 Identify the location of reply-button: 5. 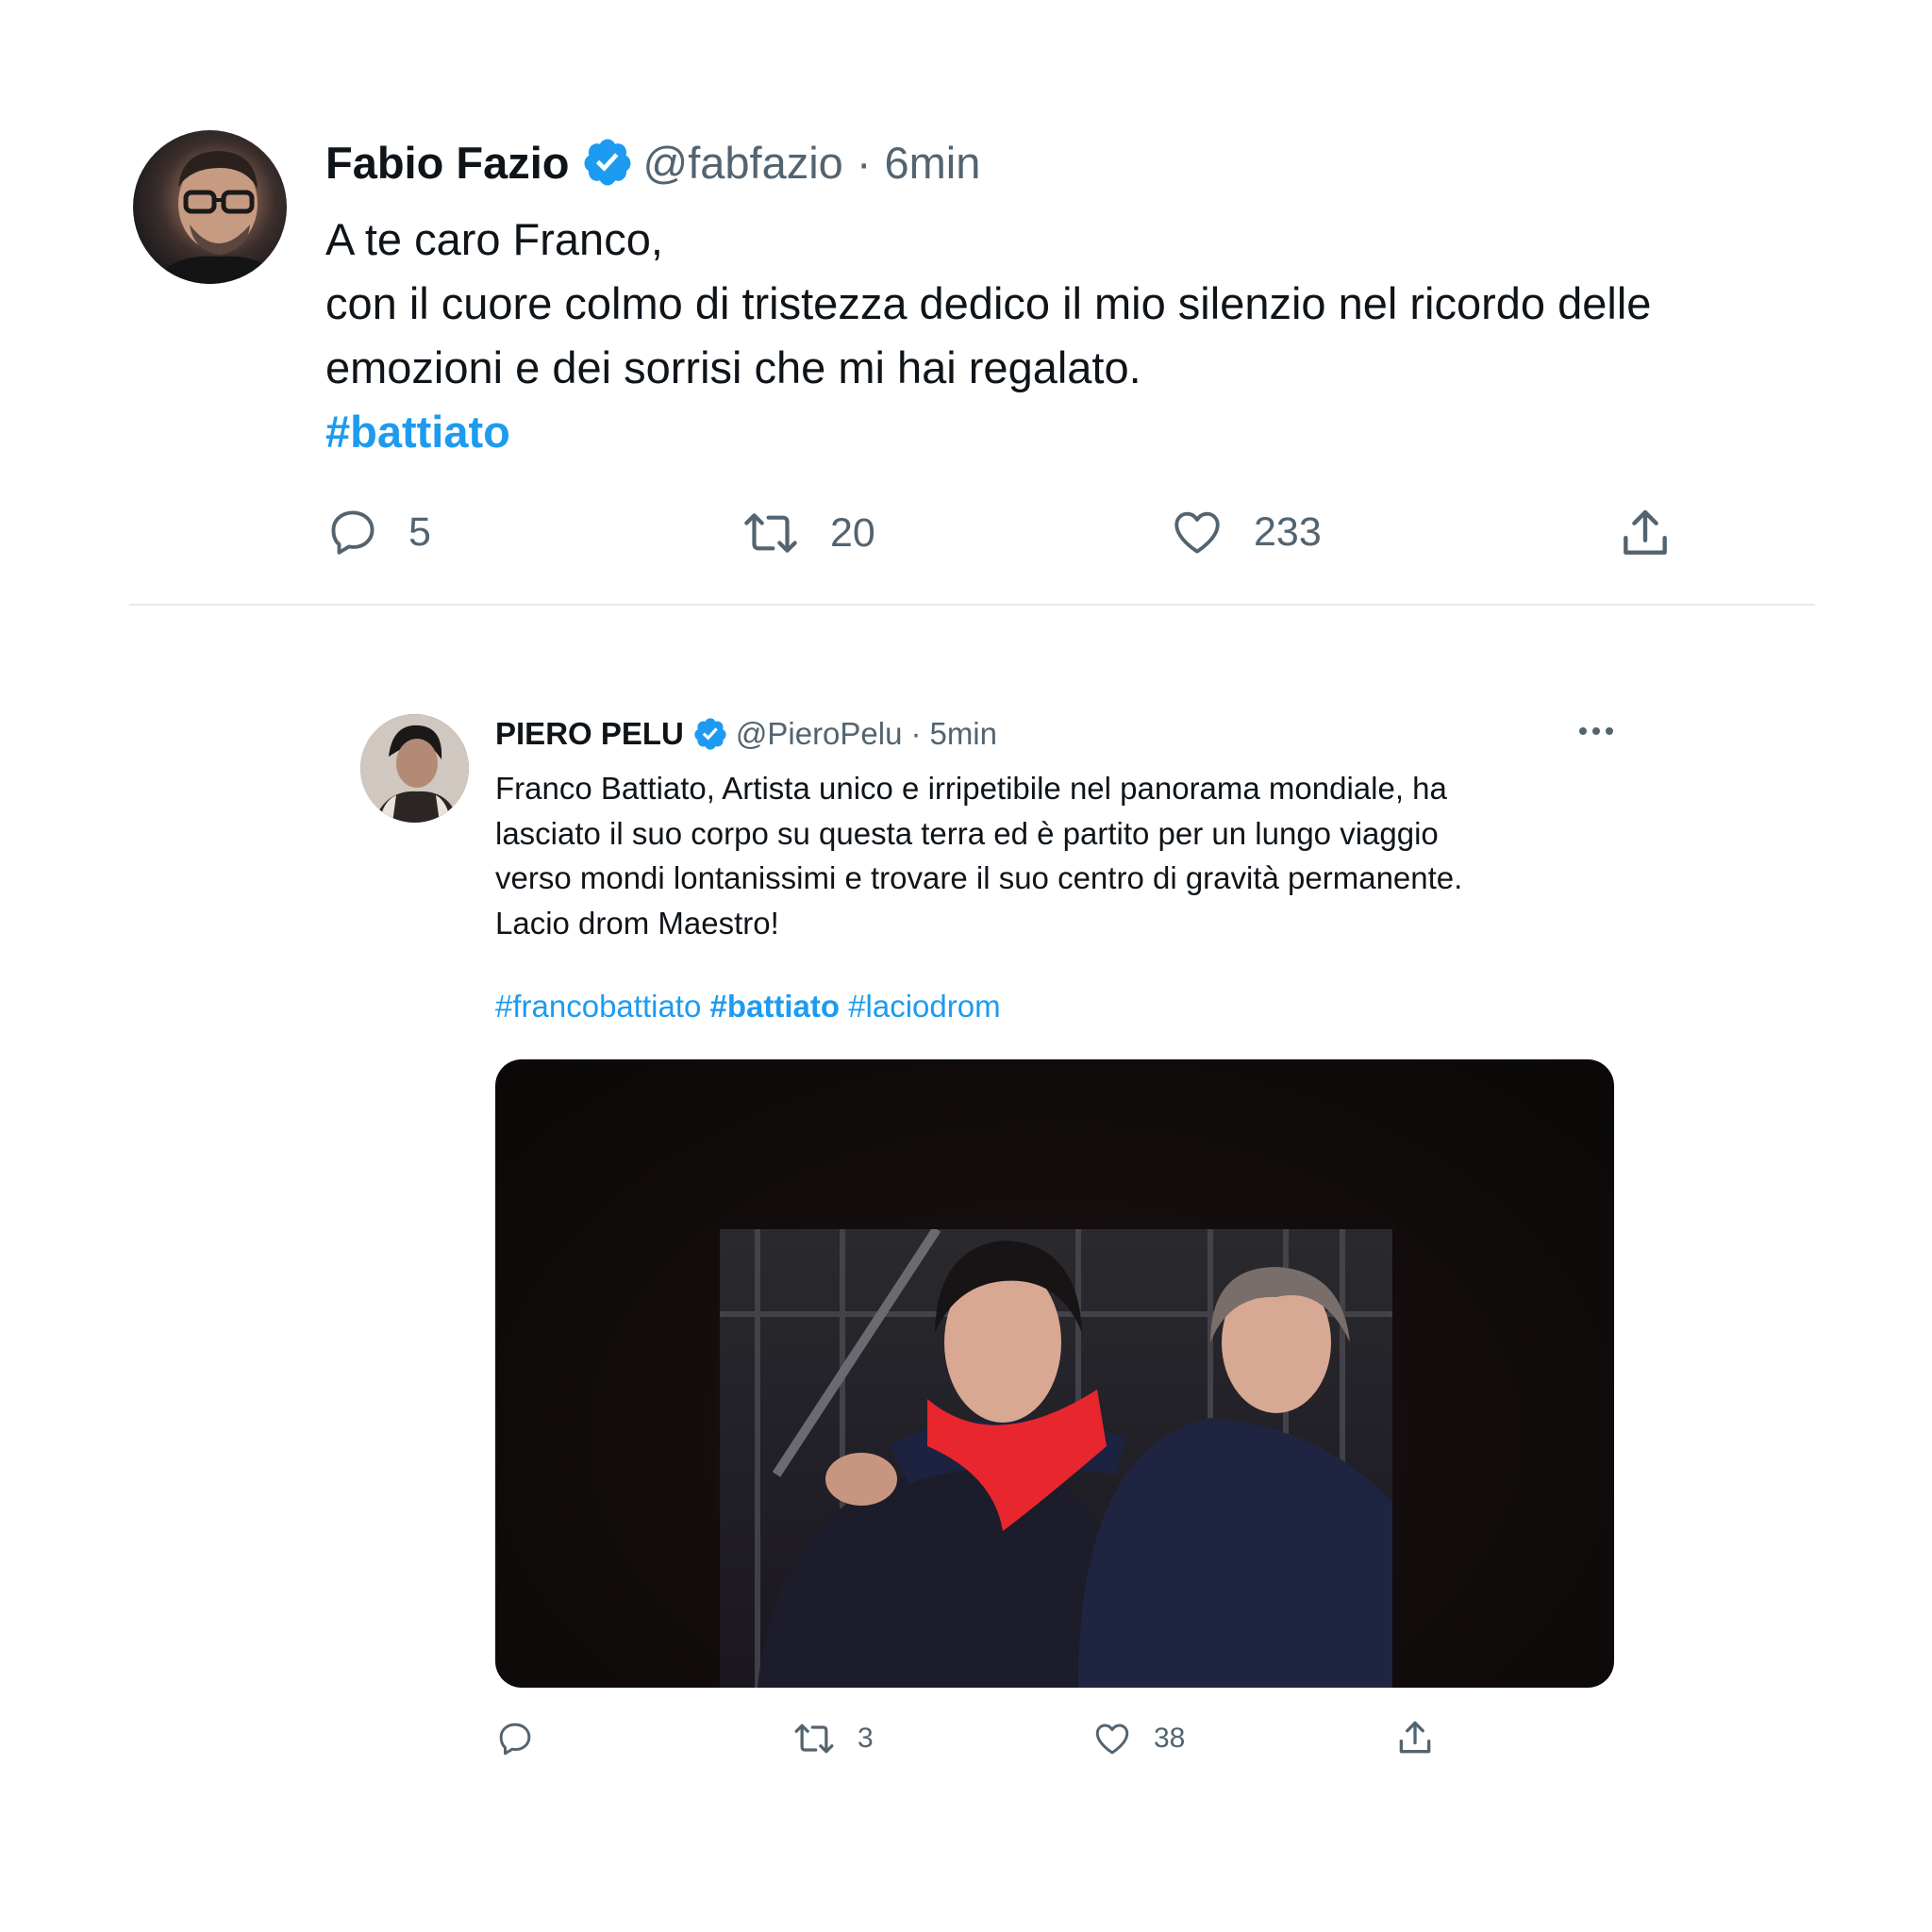
(378, 532).